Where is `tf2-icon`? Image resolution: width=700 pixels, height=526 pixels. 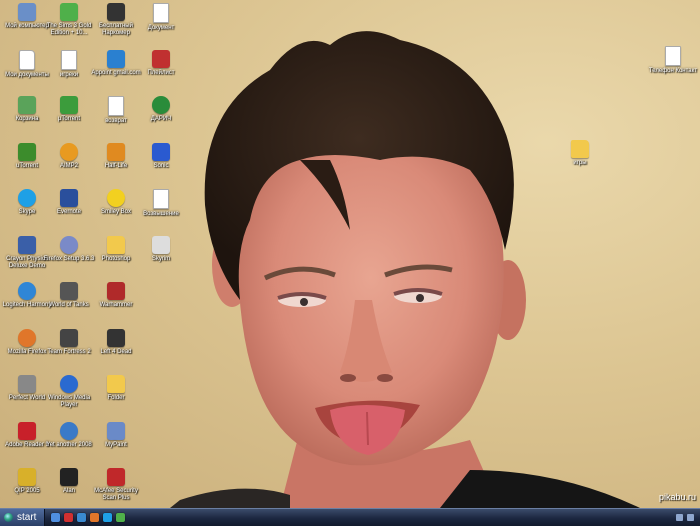 tf2-icon is located at coordinates (69, 337).